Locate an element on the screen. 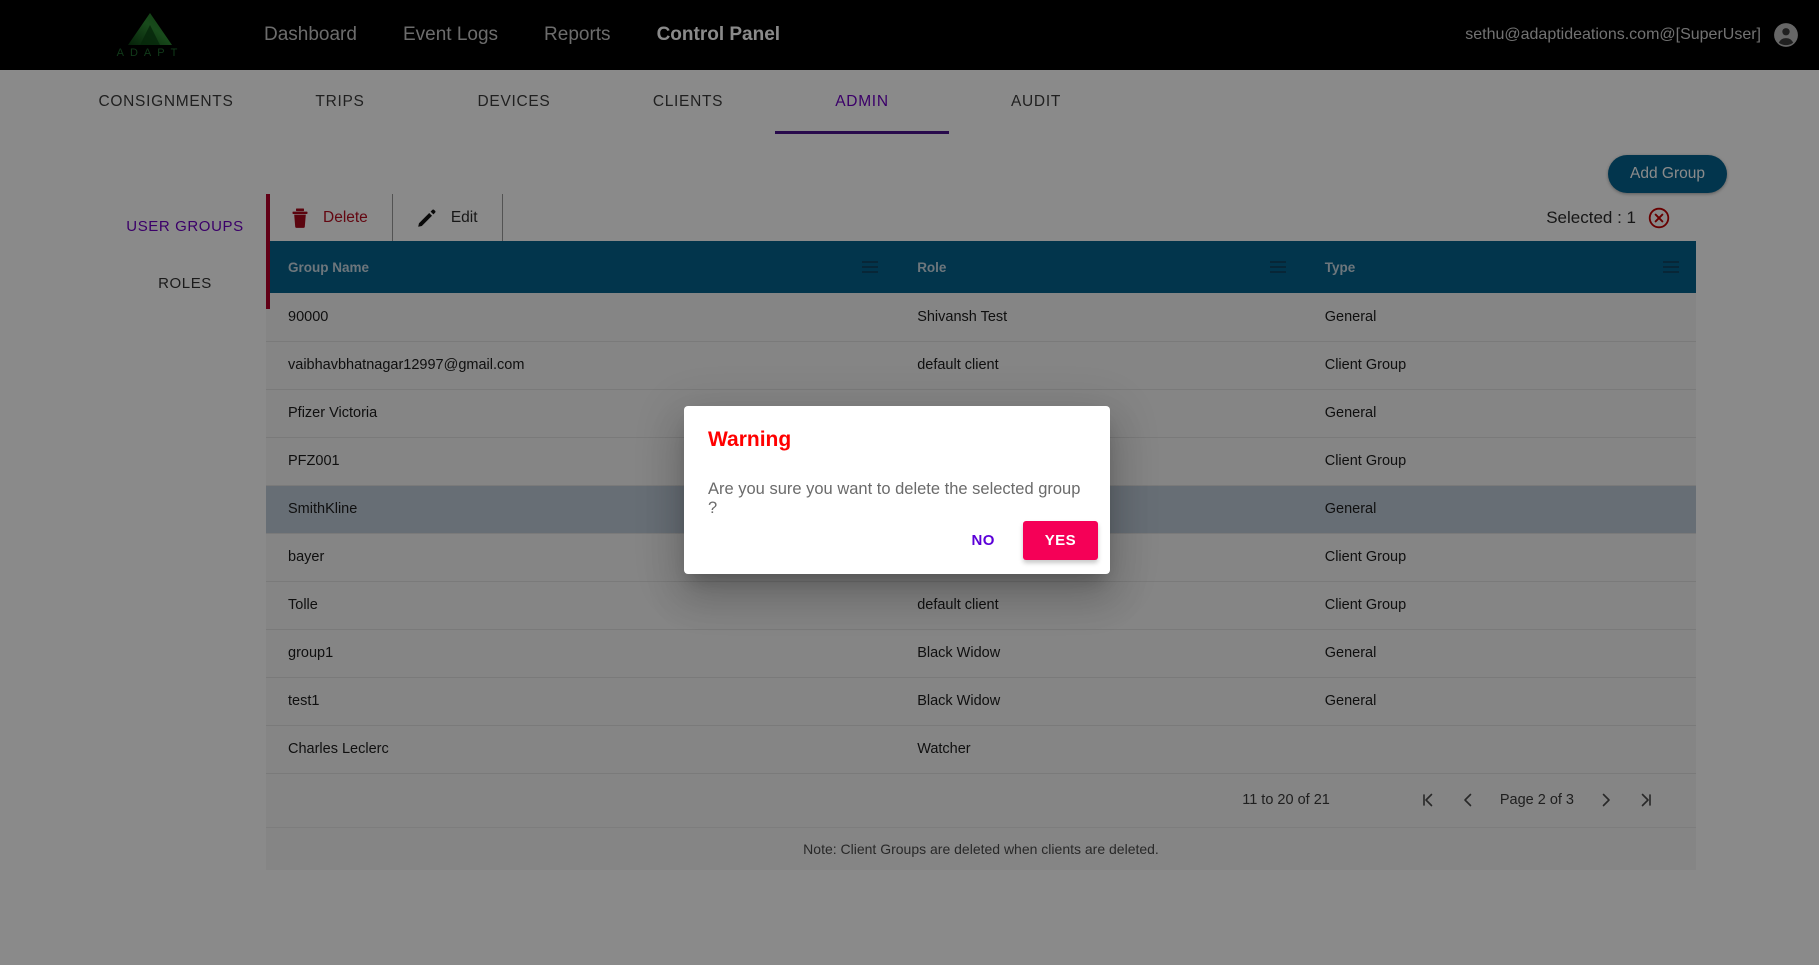 This screenshot has height=965, width=1819. dialog-action-row: NO YES is located at coordinates (1025, 540).